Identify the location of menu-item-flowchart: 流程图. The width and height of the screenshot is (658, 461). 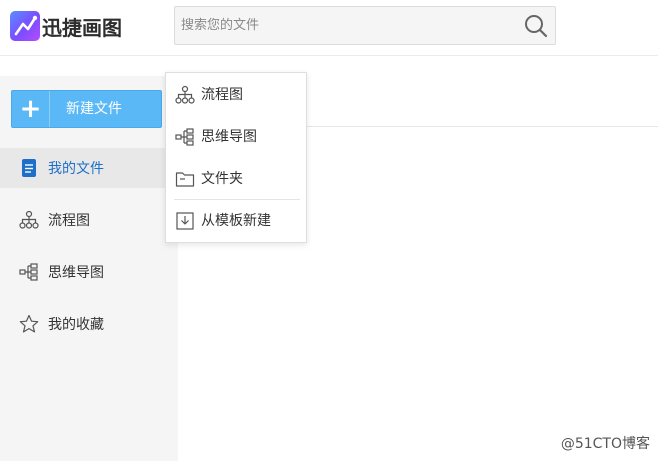
(236, 95).